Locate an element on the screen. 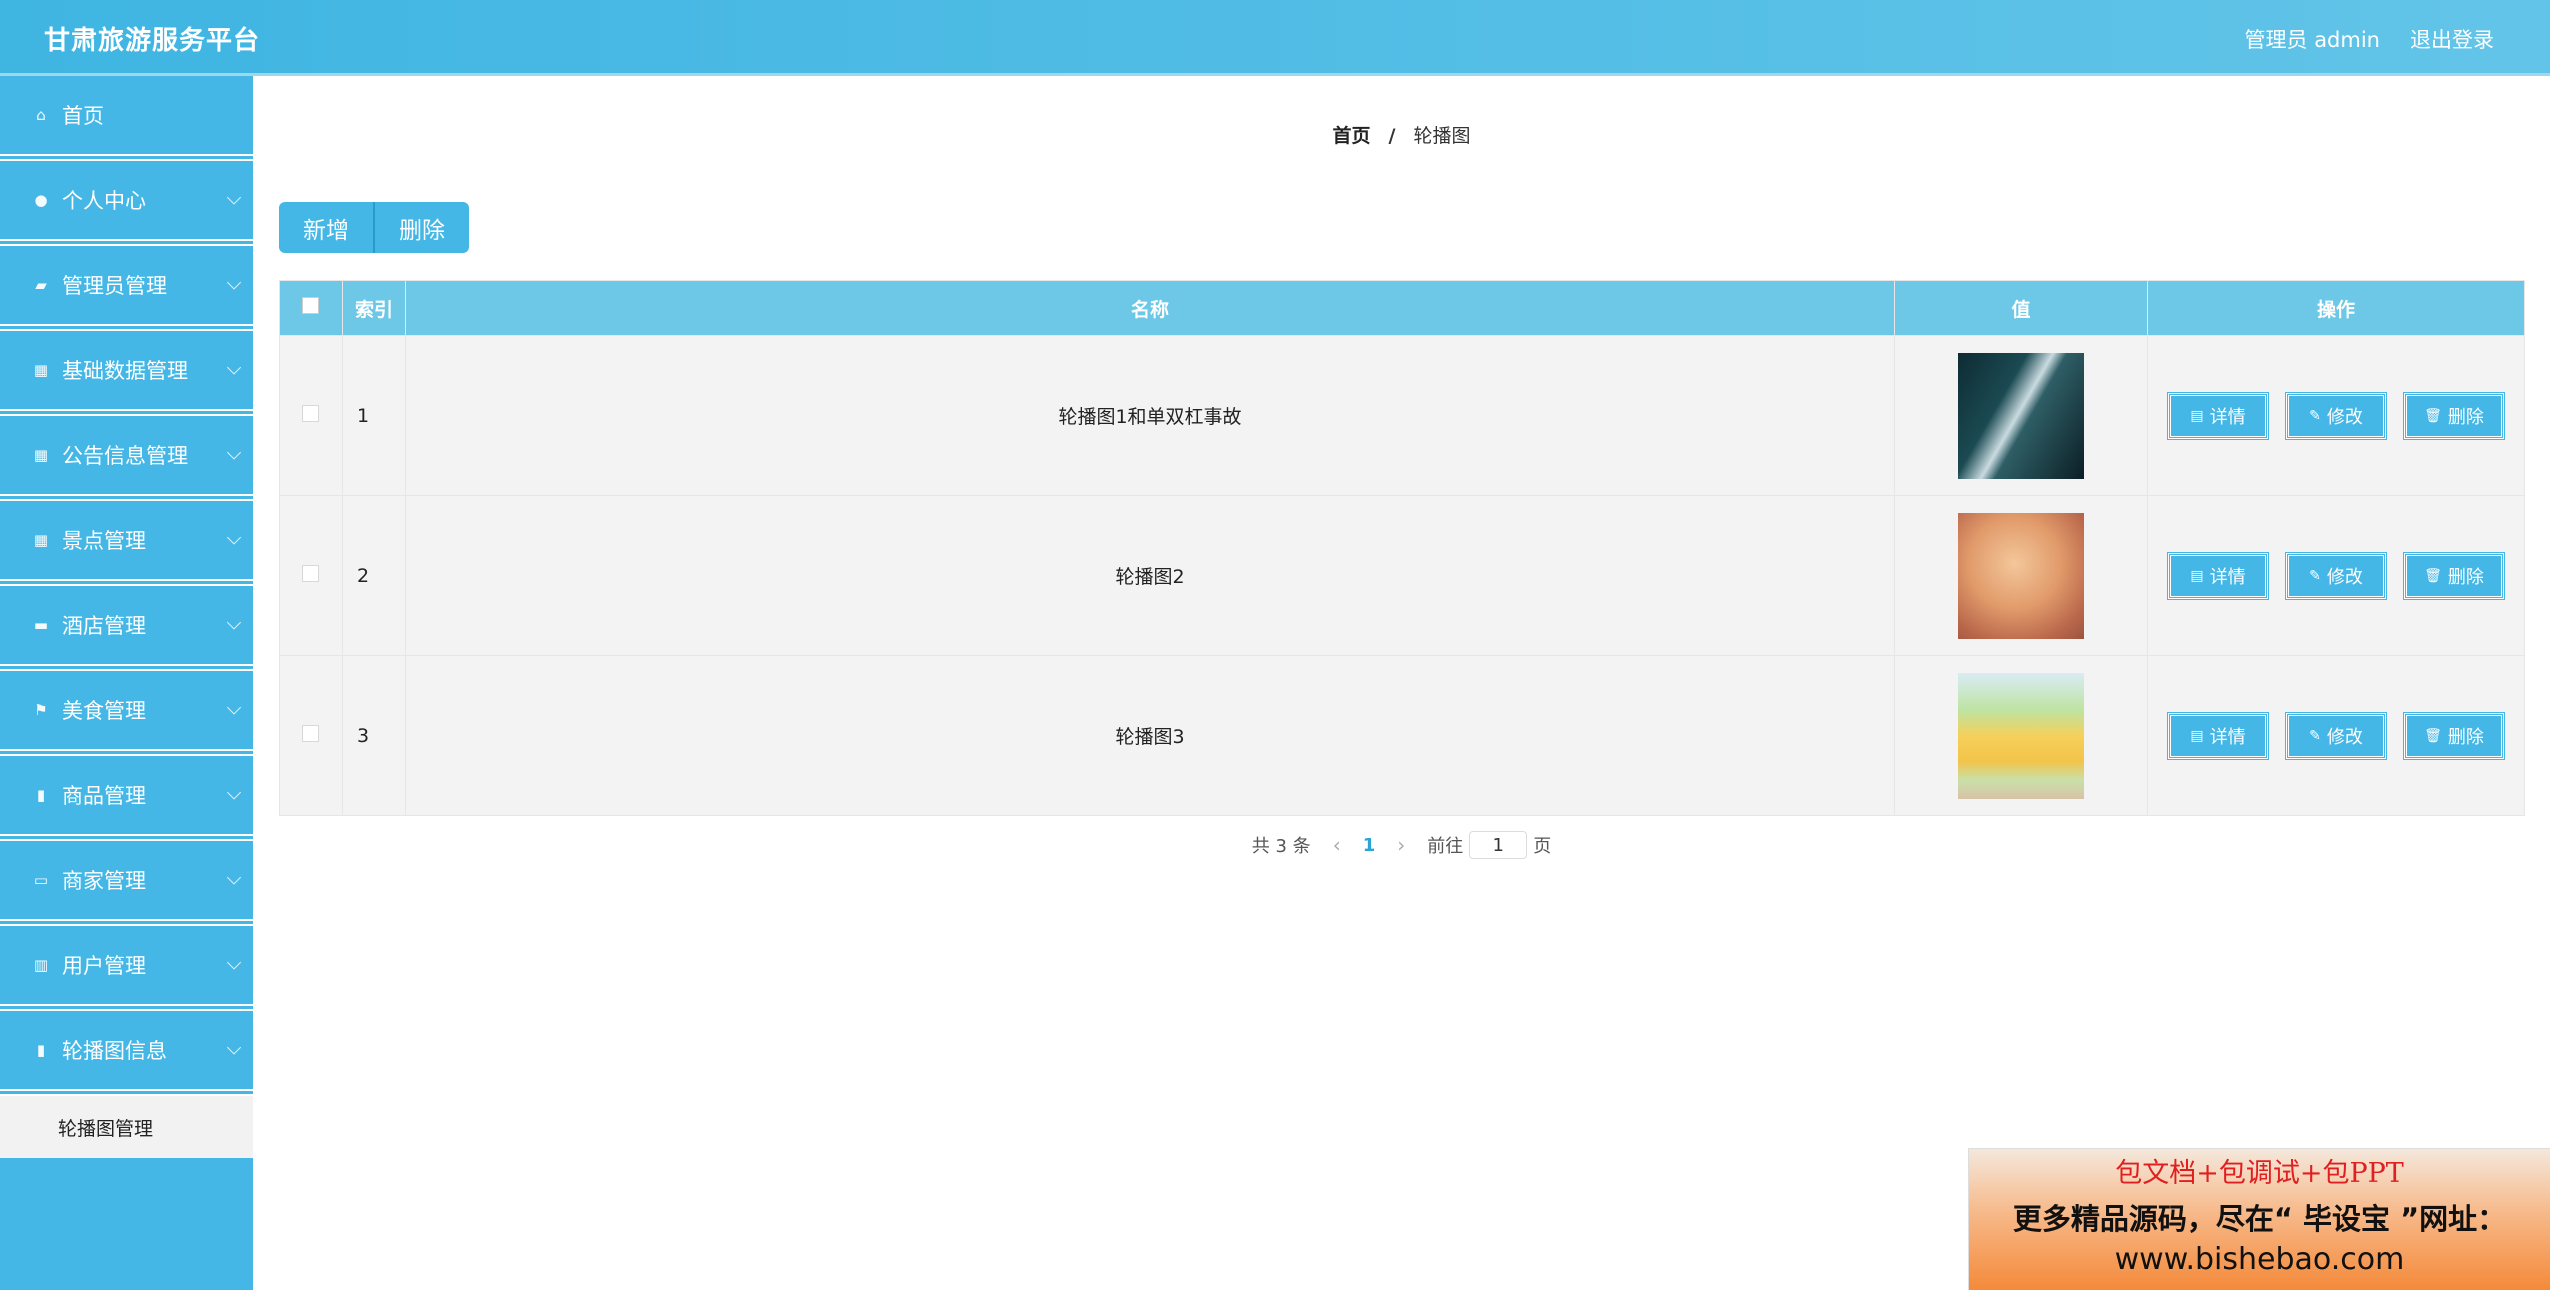 The height and width of the screenshot is (1290, 2550). pagination-goto: 前往 页 is located at coordinates (1489, 845).